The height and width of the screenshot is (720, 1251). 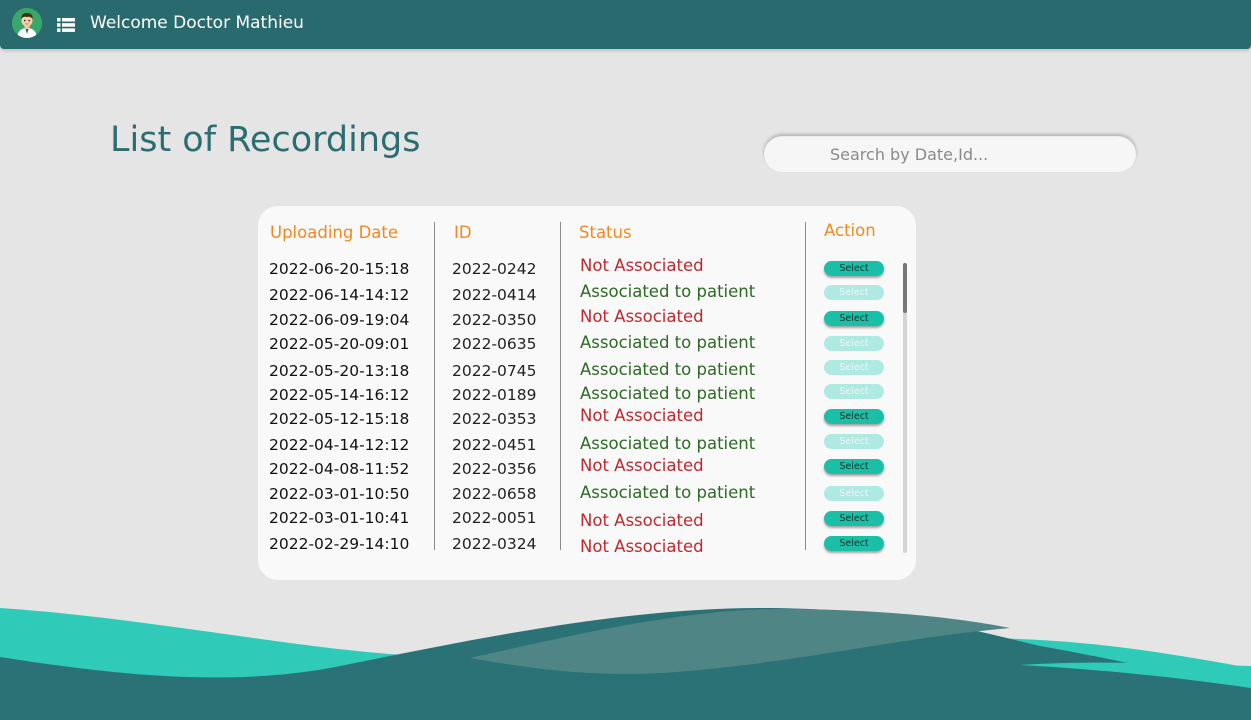 What do you see at coordinates (339, 544) in the screenshot?
I see `uploading-date-cell: 2022-02-29-14:10` at bounding box center [339, 544].